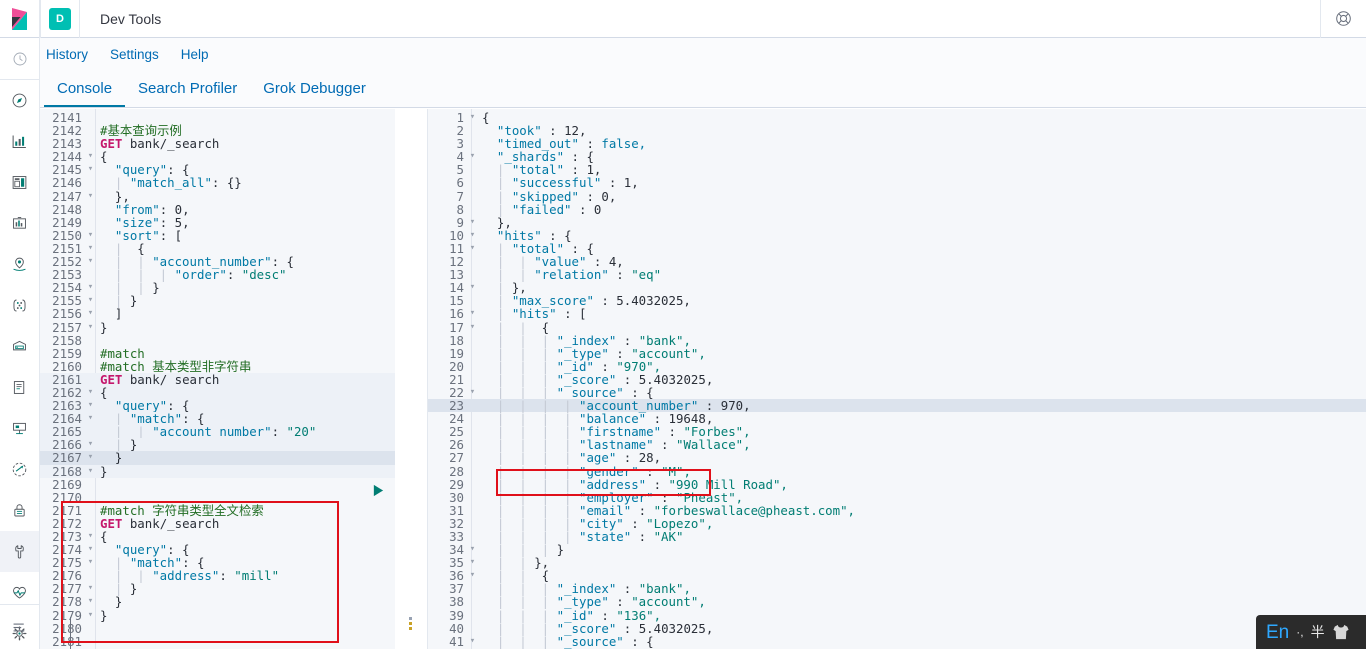  I want to click on code-line: 2167 ▾ }, so click(217, 458).